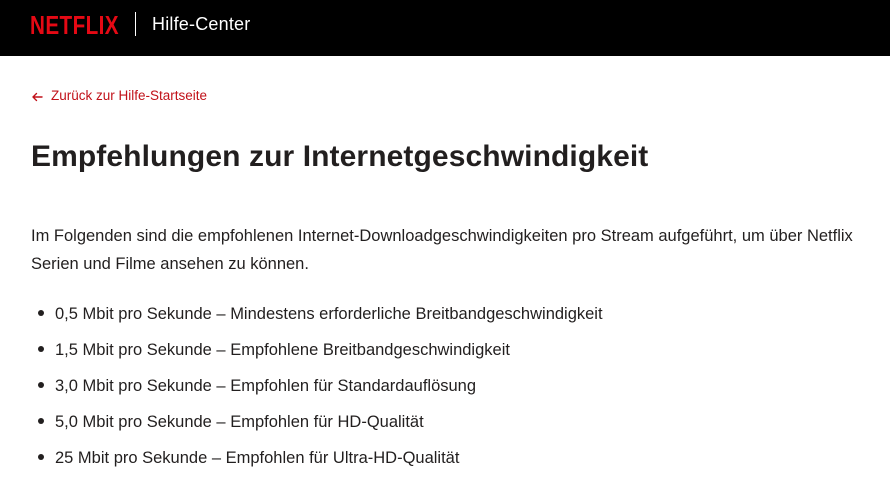  I want to click on back-link-label: Zurück zur Hilfe-Startseite, so click(129, 95).